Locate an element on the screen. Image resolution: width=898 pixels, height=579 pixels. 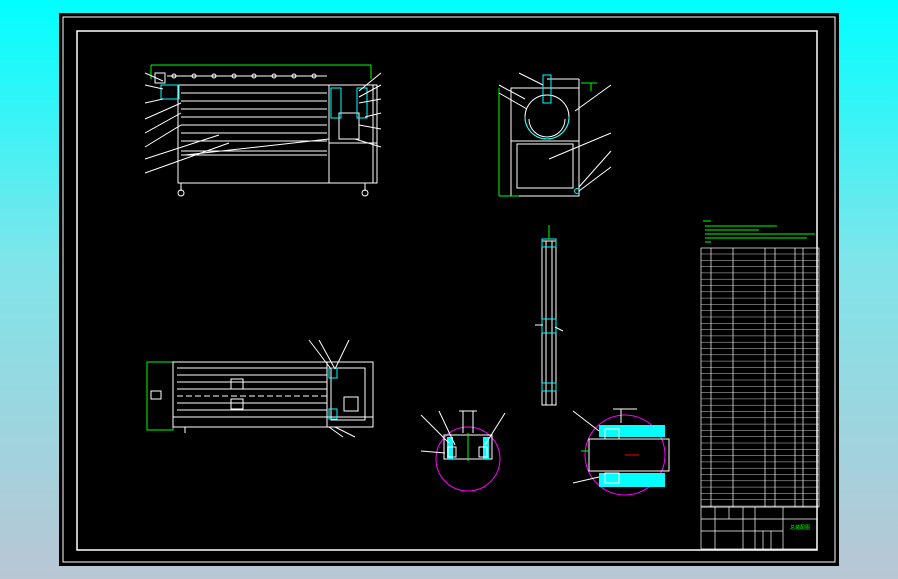
detail-view-b is located at coordinates (621, 452).